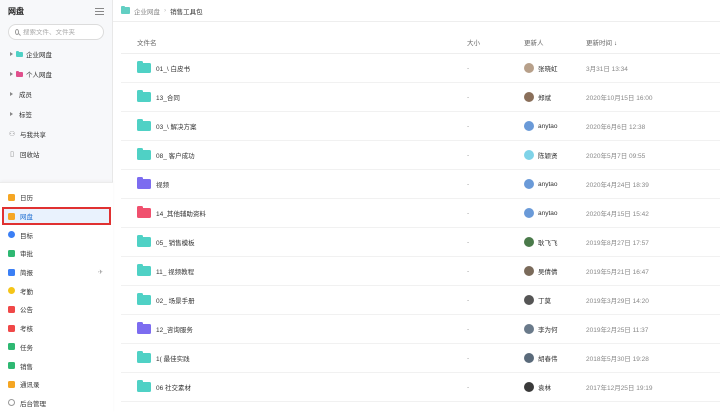  I want to click on search-box, so click(56, 32).